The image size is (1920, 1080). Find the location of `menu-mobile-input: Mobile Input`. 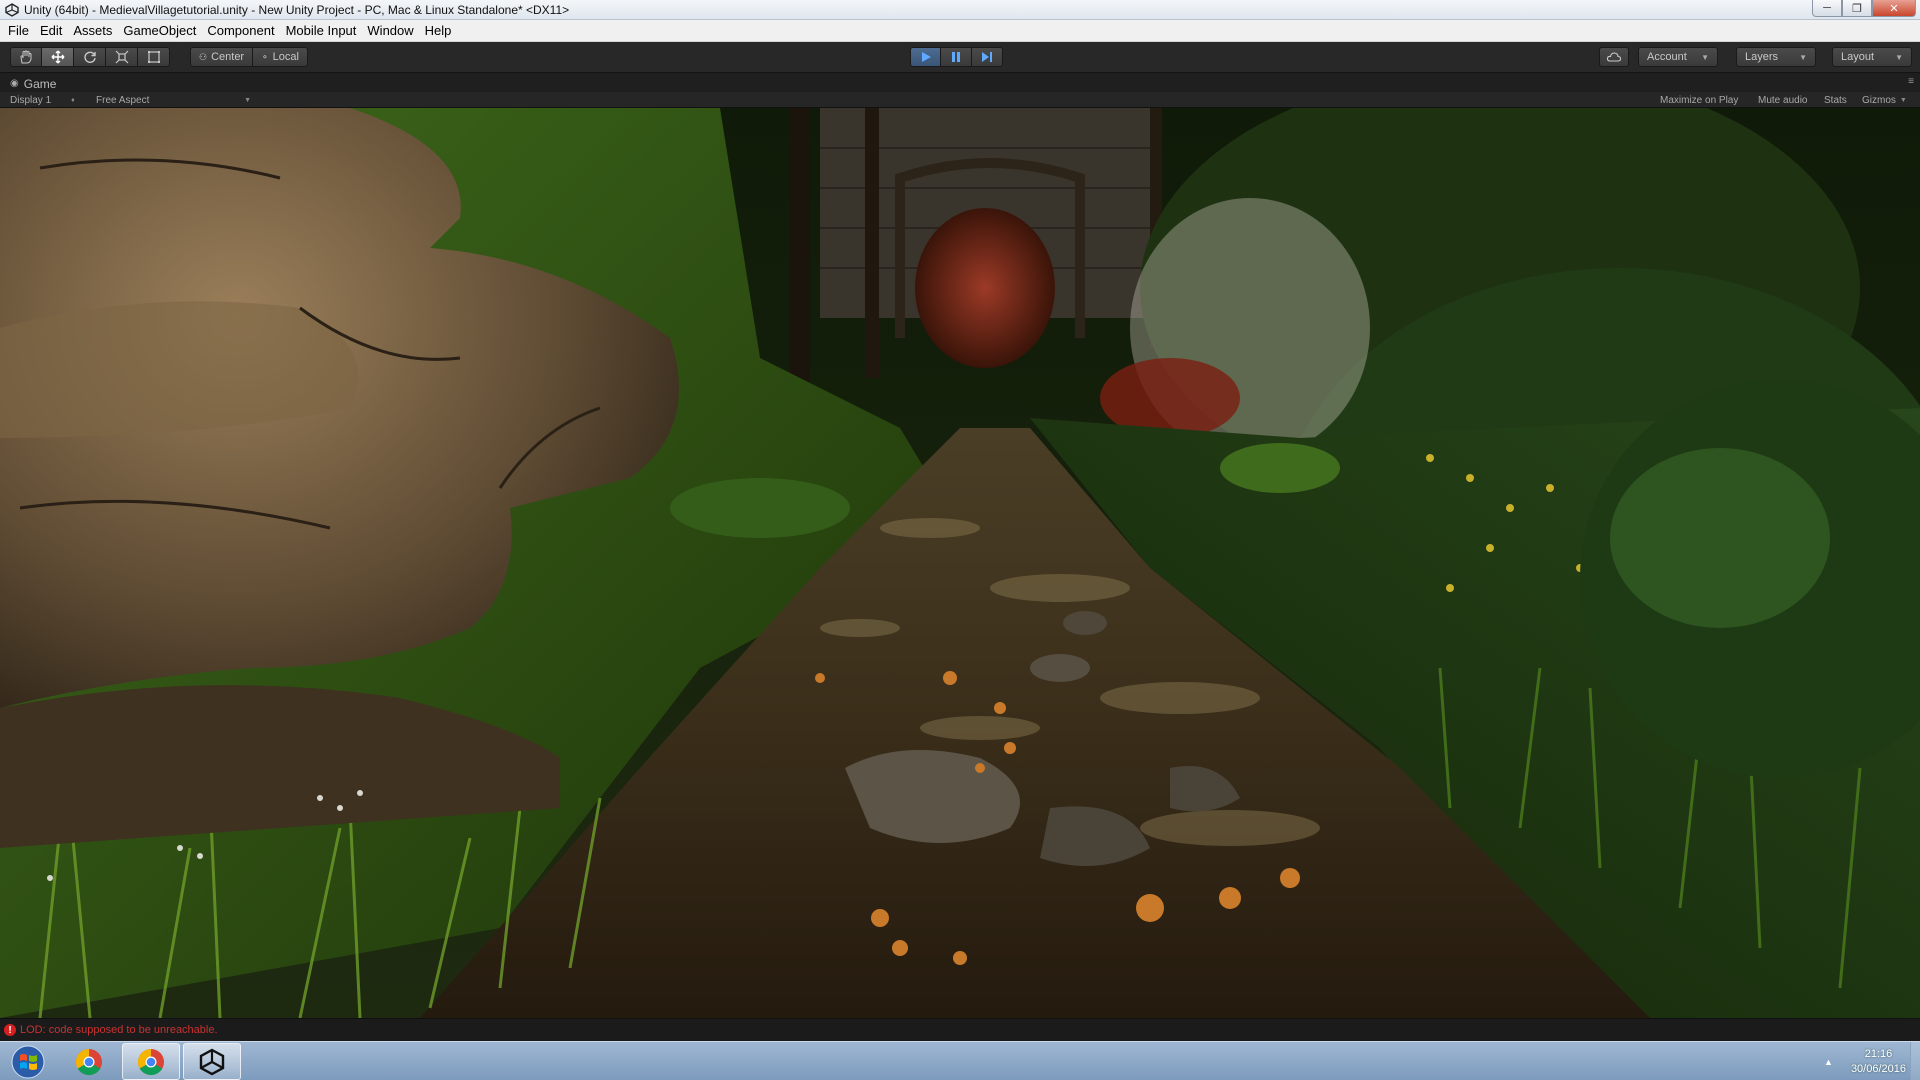

menu-mobile-input: Mobile Input is located at coordinates (323, 30).